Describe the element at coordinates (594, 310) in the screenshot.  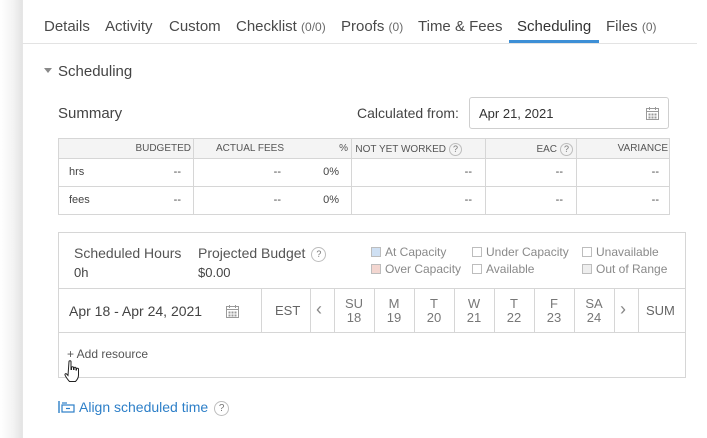
I see `day-column-header: SA 24` at that location.